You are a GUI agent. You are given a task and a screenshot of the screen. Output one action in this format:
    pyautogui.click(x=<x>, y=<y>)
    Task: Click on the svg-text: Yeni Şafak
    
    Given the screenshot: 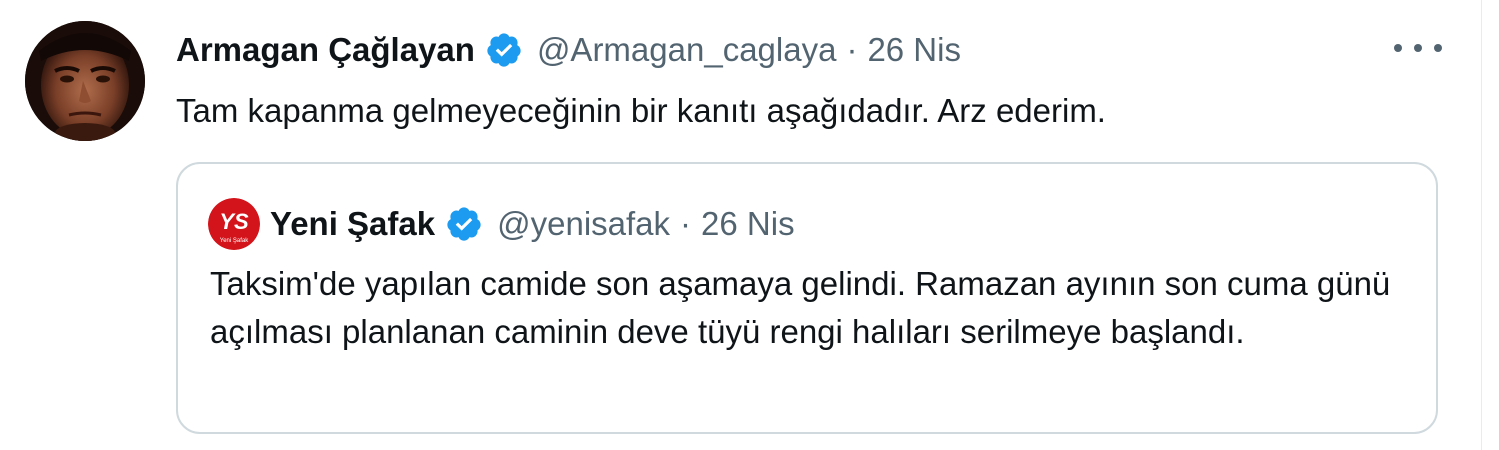 What is the action you would take?
    pyautogui.click(x=234, y=241)
    